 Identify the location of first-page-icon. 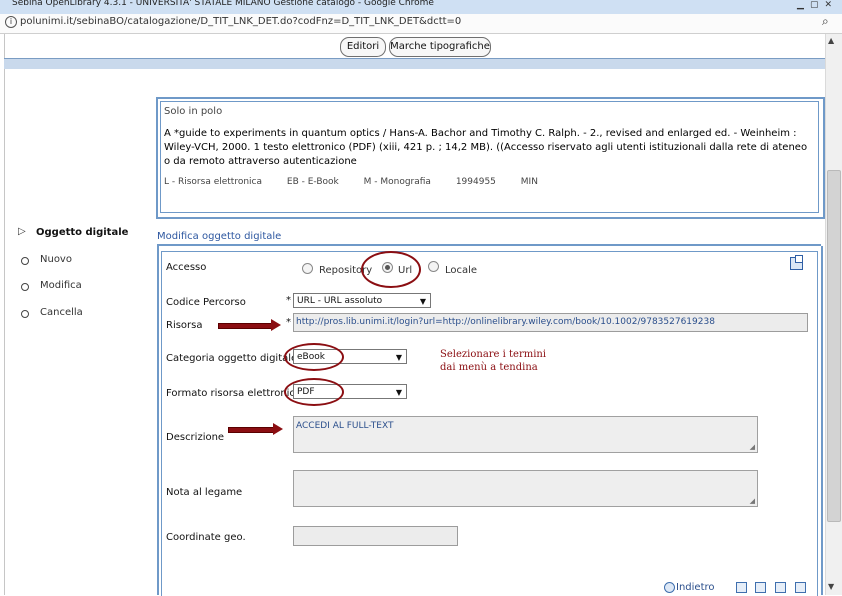
(741, 587).